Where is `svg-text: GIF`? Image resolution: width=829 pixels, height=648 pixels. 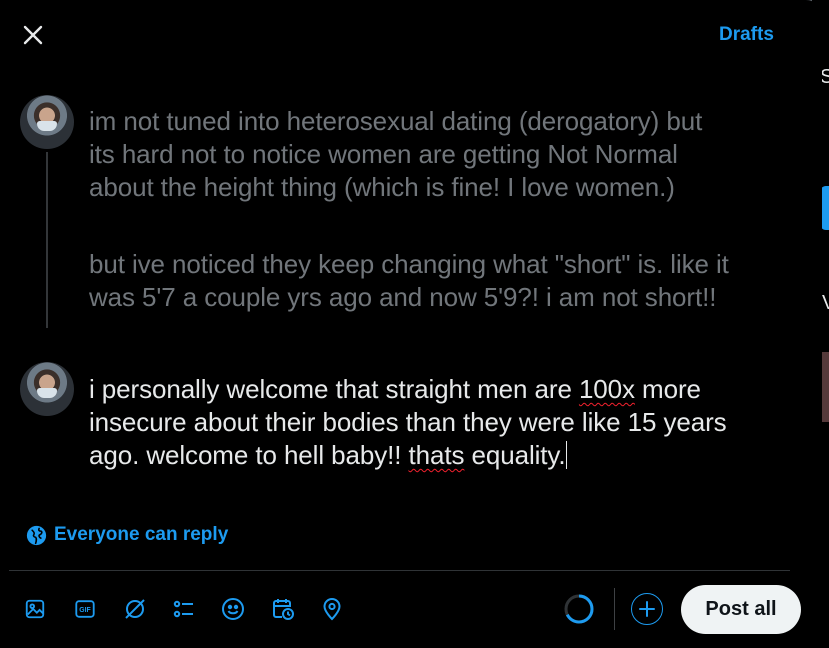 svg-text: GIF is located at coordinates (84, 610).